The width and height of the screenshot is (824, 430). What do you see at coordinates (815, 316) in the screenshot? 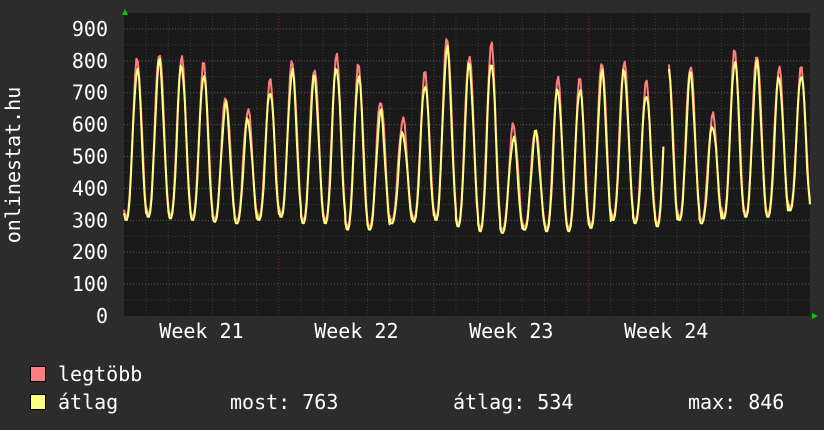
I see `x-axis-arrow` at bounding box center [815, 316].